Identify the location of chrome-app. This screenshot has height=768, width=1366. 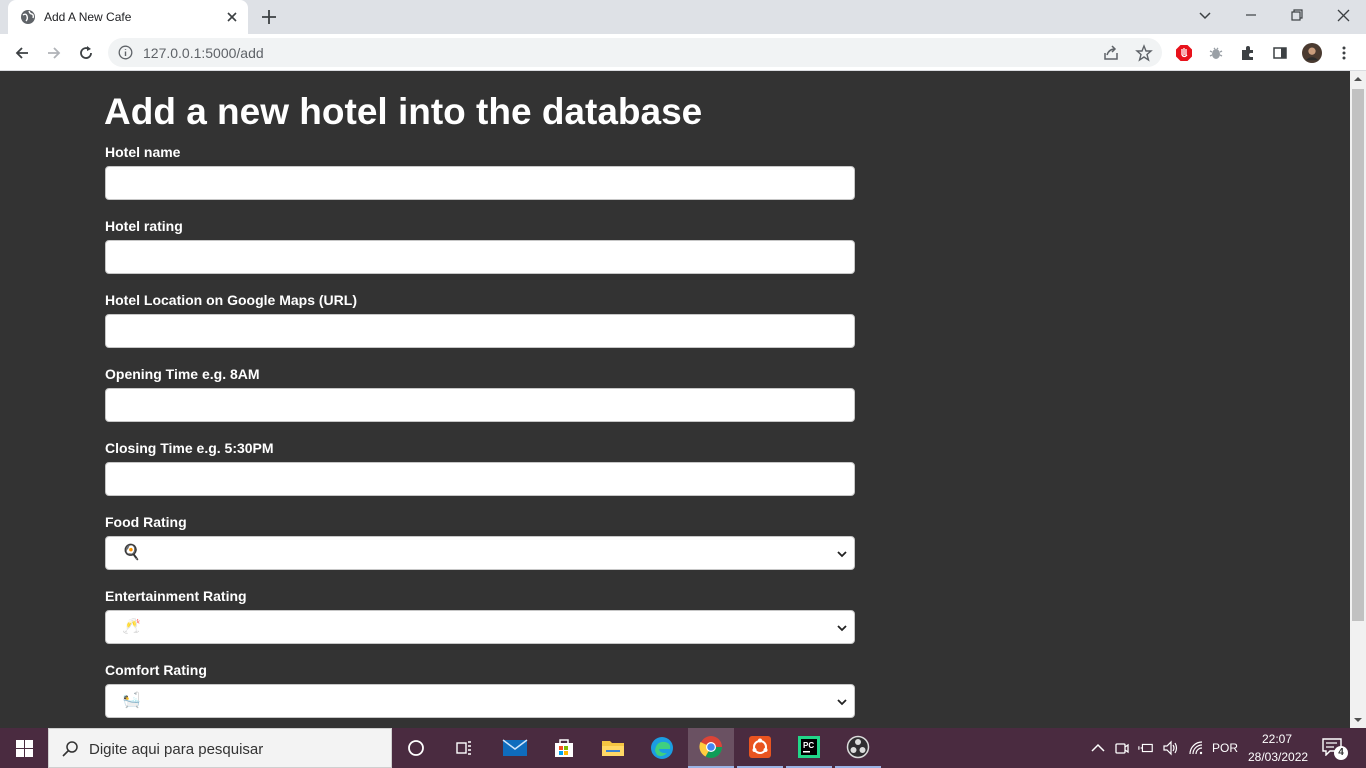
(711, 748).